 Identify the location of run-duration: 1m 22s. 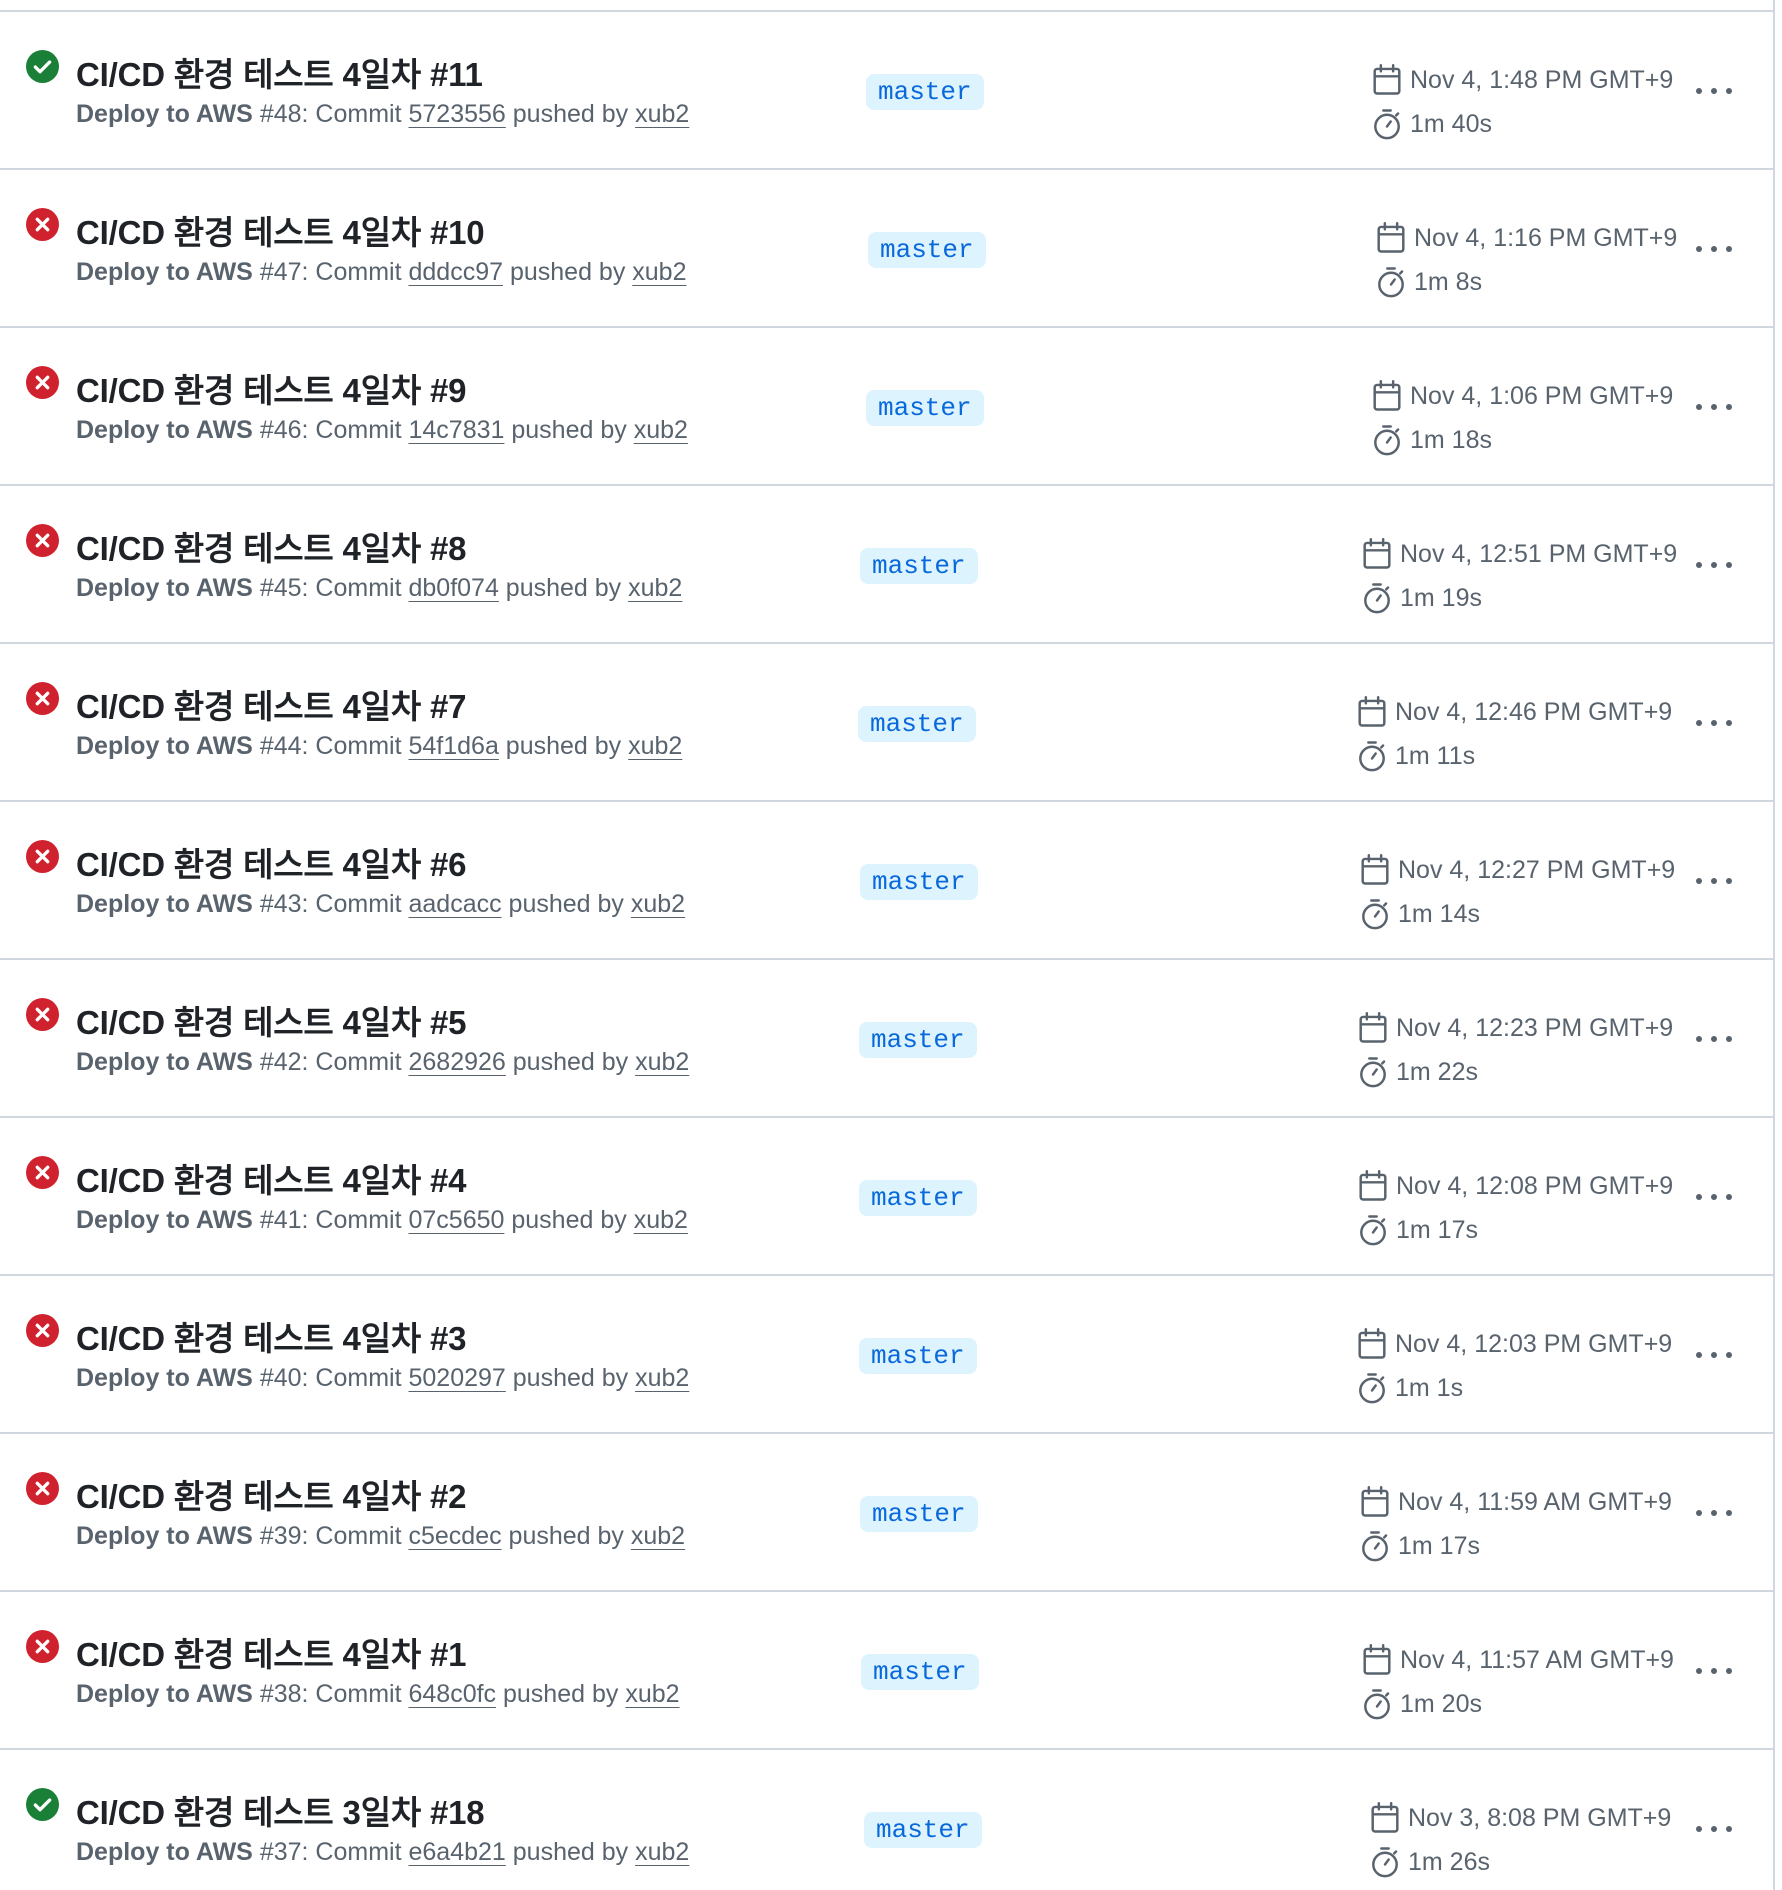
(1418, 1072).